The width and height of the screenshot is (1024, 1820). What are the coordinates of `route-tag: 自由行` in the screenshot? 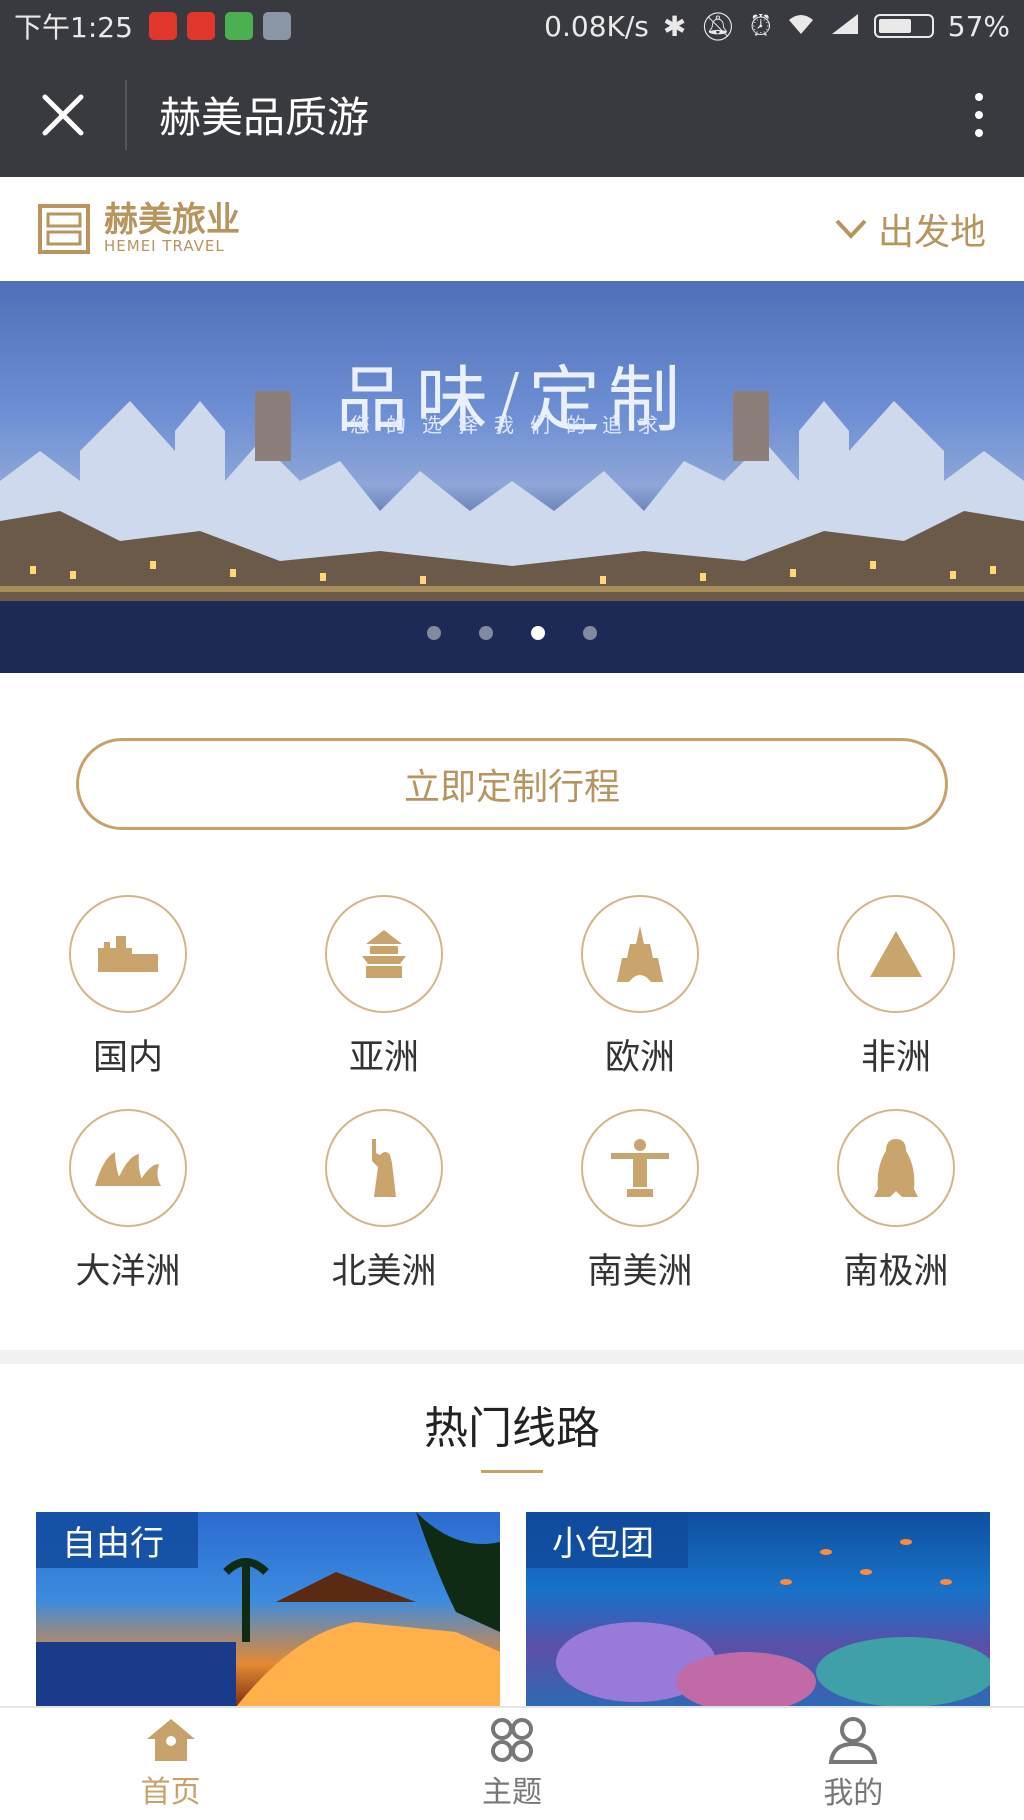 It's located at (117, 1540).